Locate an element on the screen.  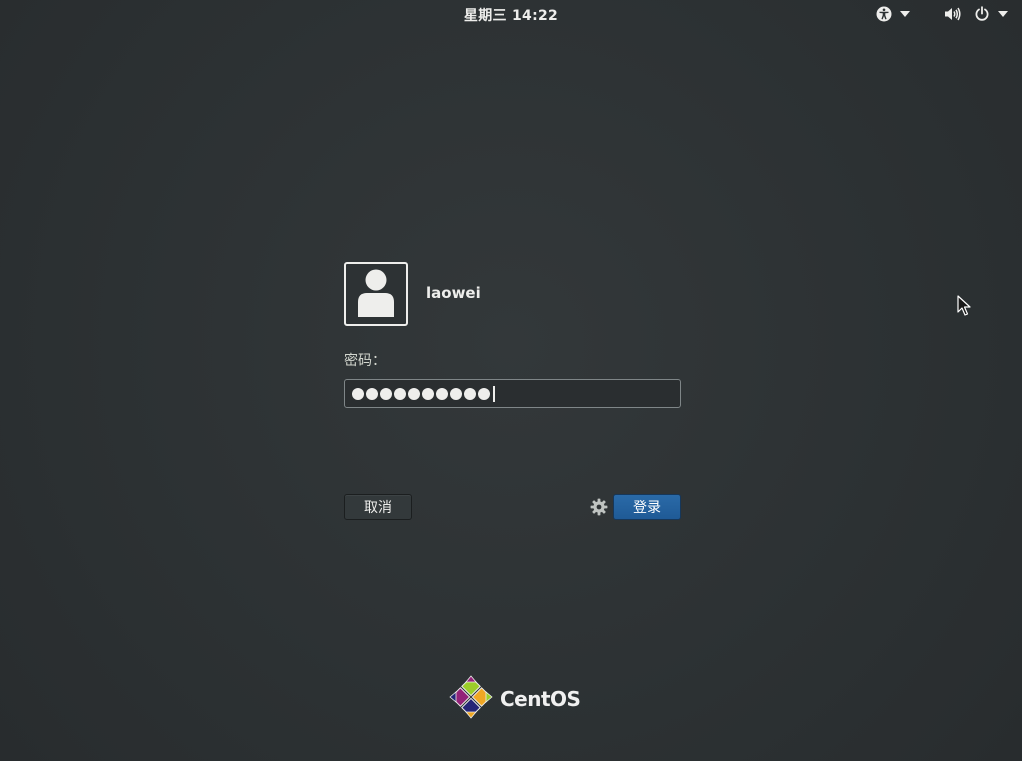
centos-logo: CentOS is located at coordinates (515, 699).